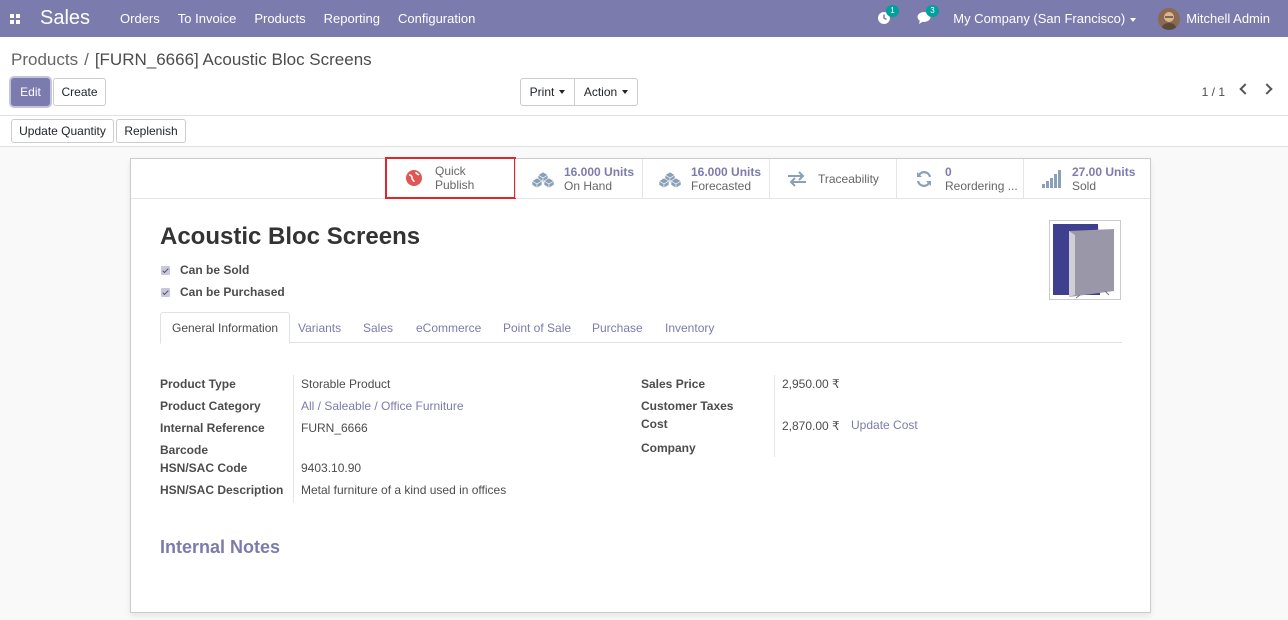 Image resolution: width=1288 pixels, height=620 pixels. I want to click on tab-point-of-sale: Point of Sale, so click(537, 327).